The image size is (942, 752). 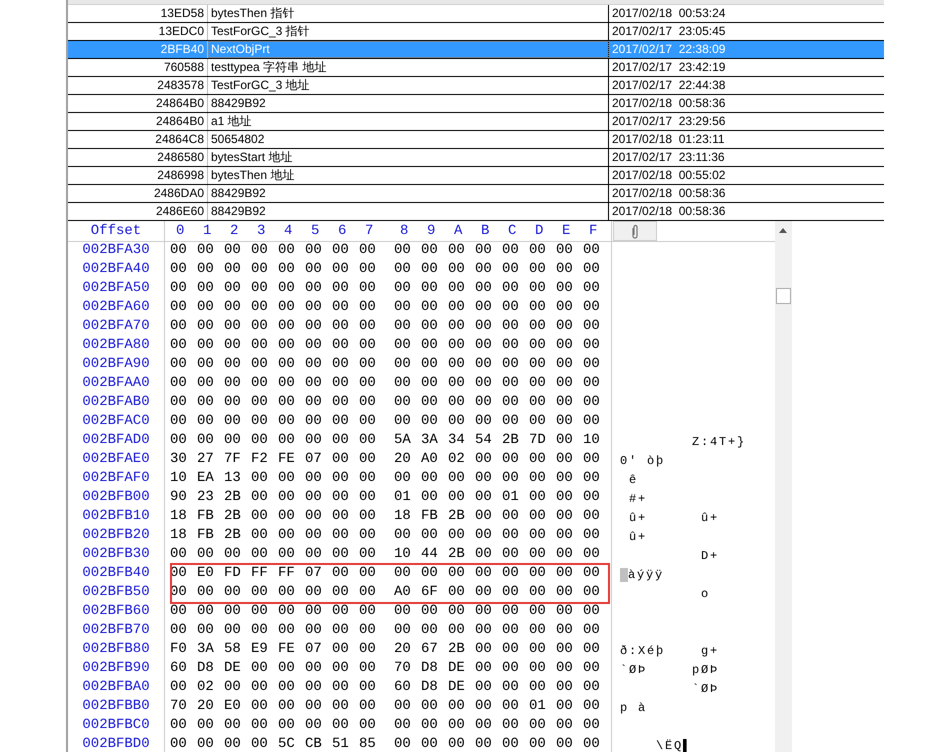 What do you see at coordinates (476, 140) in the screenshot?
I see `list-row: 24864C8 50654802 2017/02/18 01:23:11` at bounding box center [476, 140].